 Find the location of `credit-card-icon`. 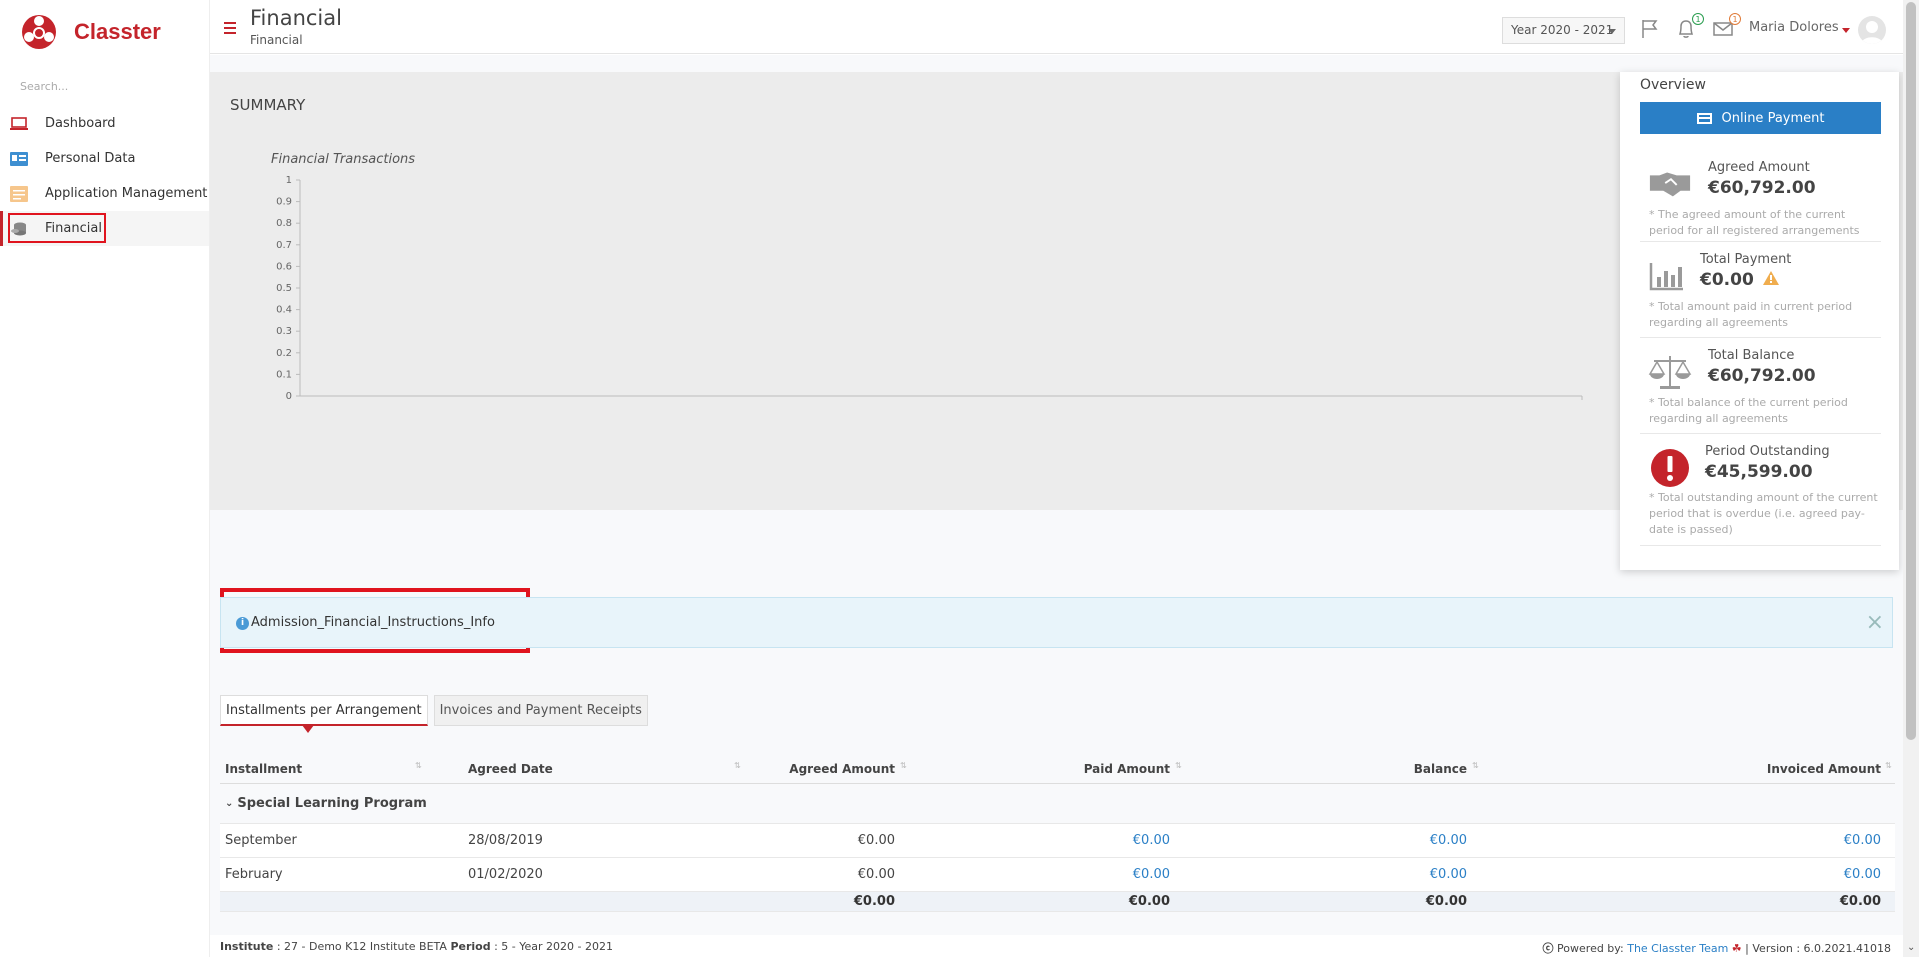

credit-card-icon is located at coordinates (1704, 118).